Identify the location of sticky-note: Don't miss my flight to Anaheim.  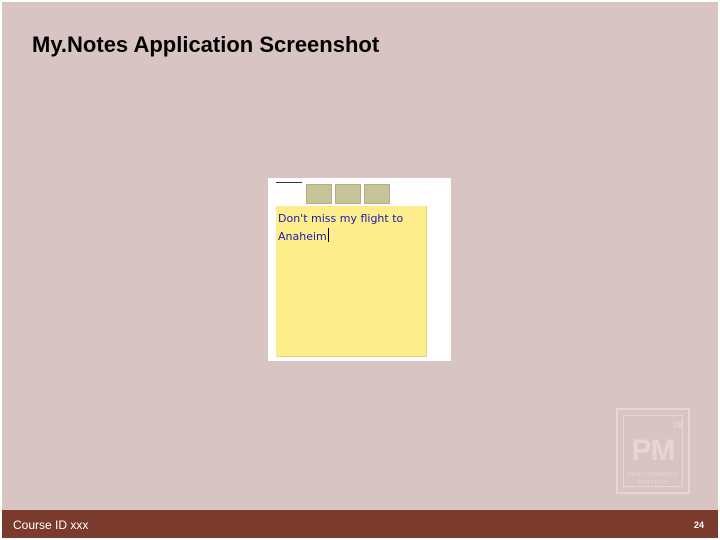
(351, 281).